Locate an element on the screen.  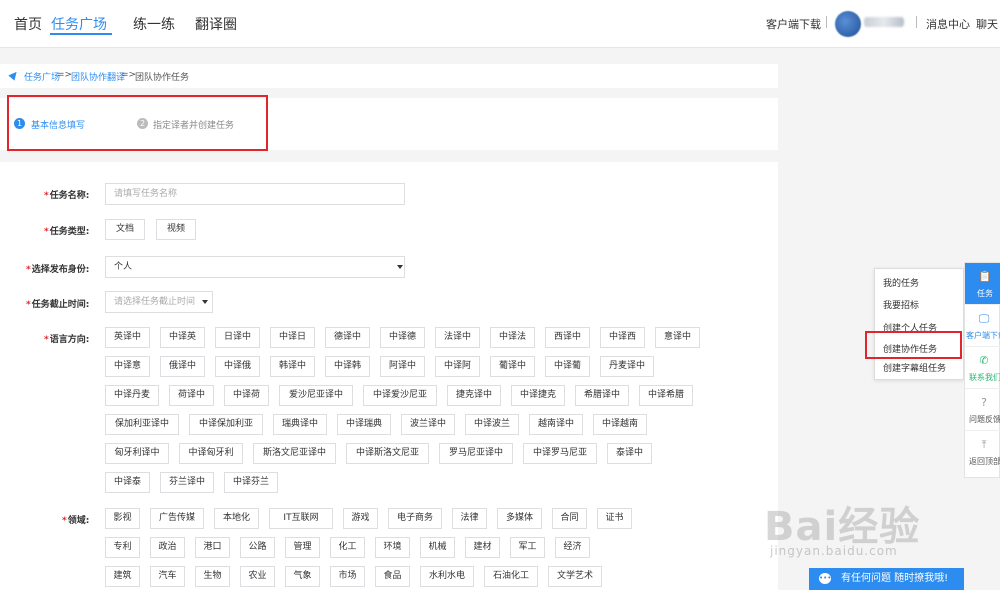
language-tag: 中译瑞典 is located at coordinates (364, 424).